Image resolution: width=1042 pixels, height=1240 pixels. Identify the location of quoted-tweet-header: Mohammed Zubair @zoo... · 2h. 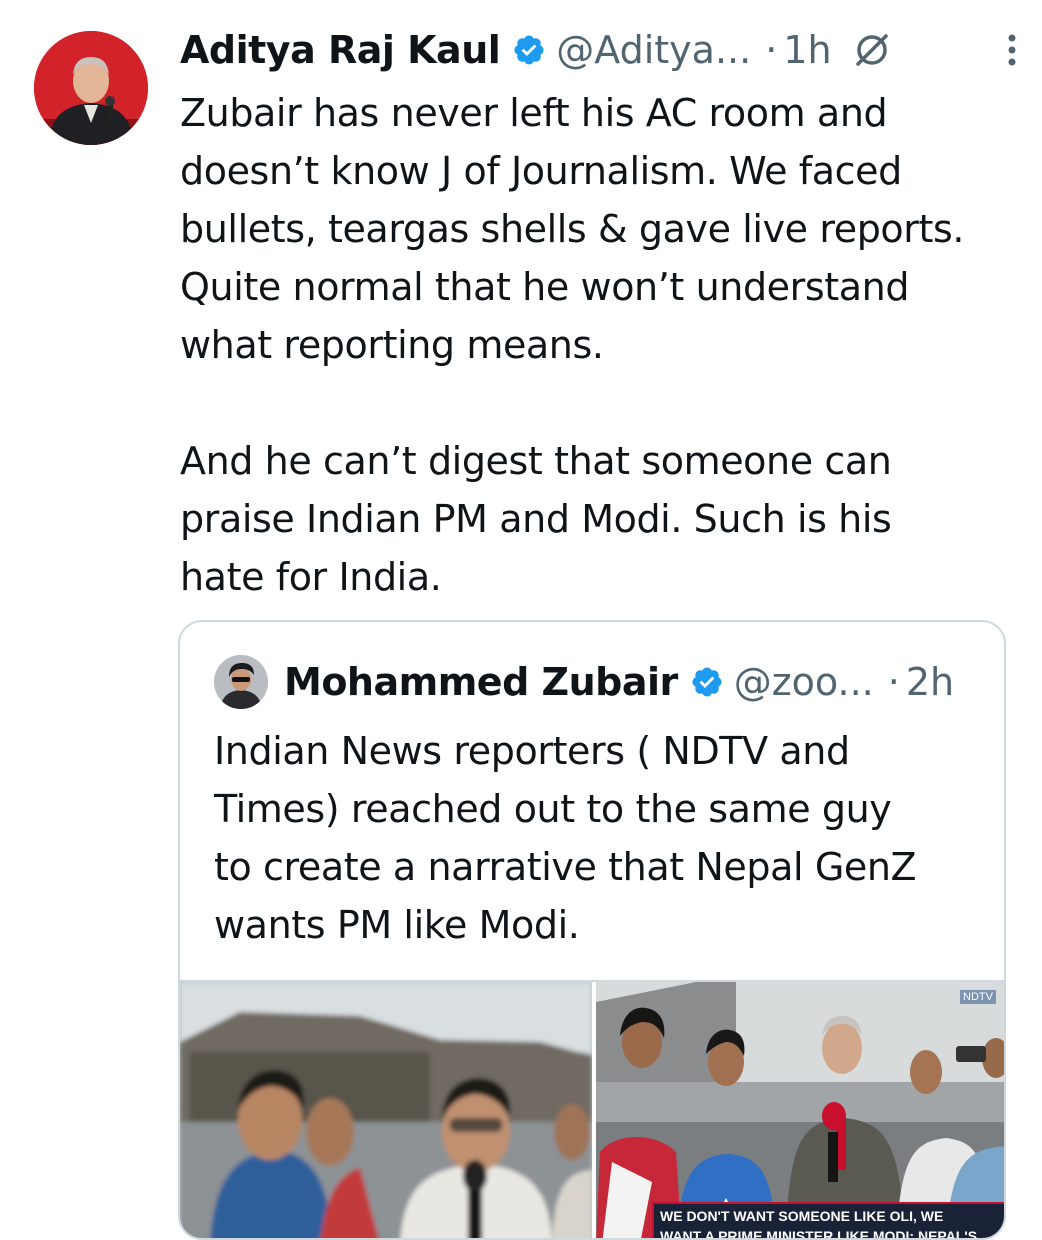
(599, 682).